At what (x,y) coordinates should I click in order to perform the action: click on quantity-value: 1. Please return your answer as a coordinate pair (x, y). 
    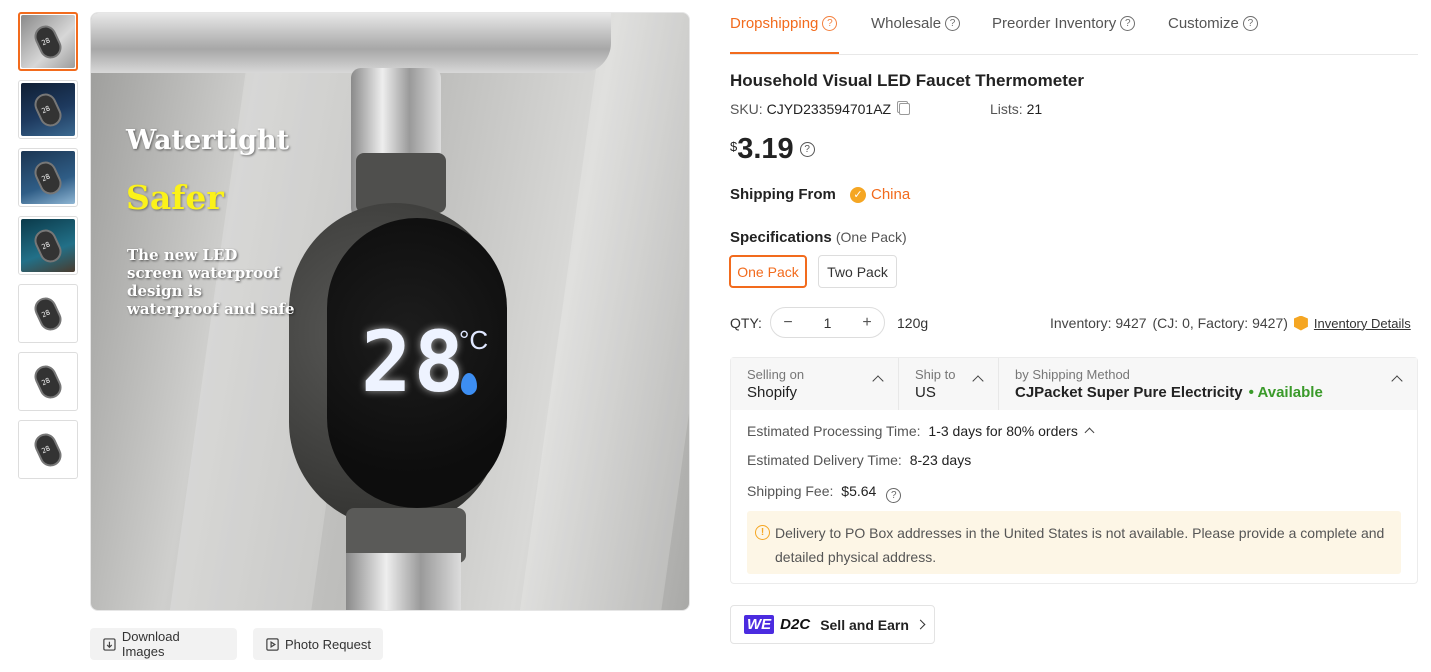
    Looking at the image, I should click on (828, 323).